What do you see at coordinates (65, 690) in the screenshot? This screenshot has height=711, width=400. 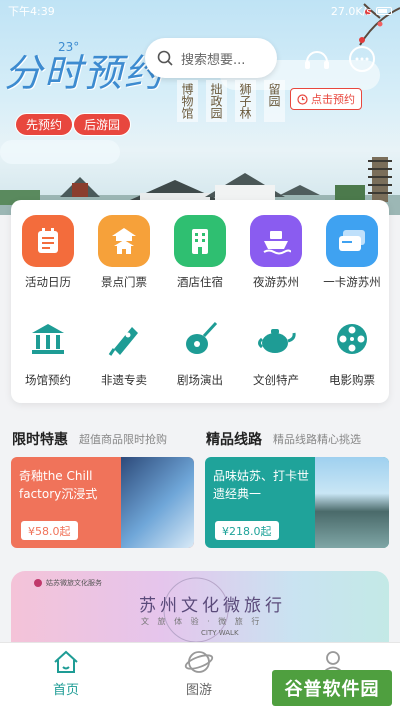 I see `tab-home-label: 首页` at bounding box center [65, 690].